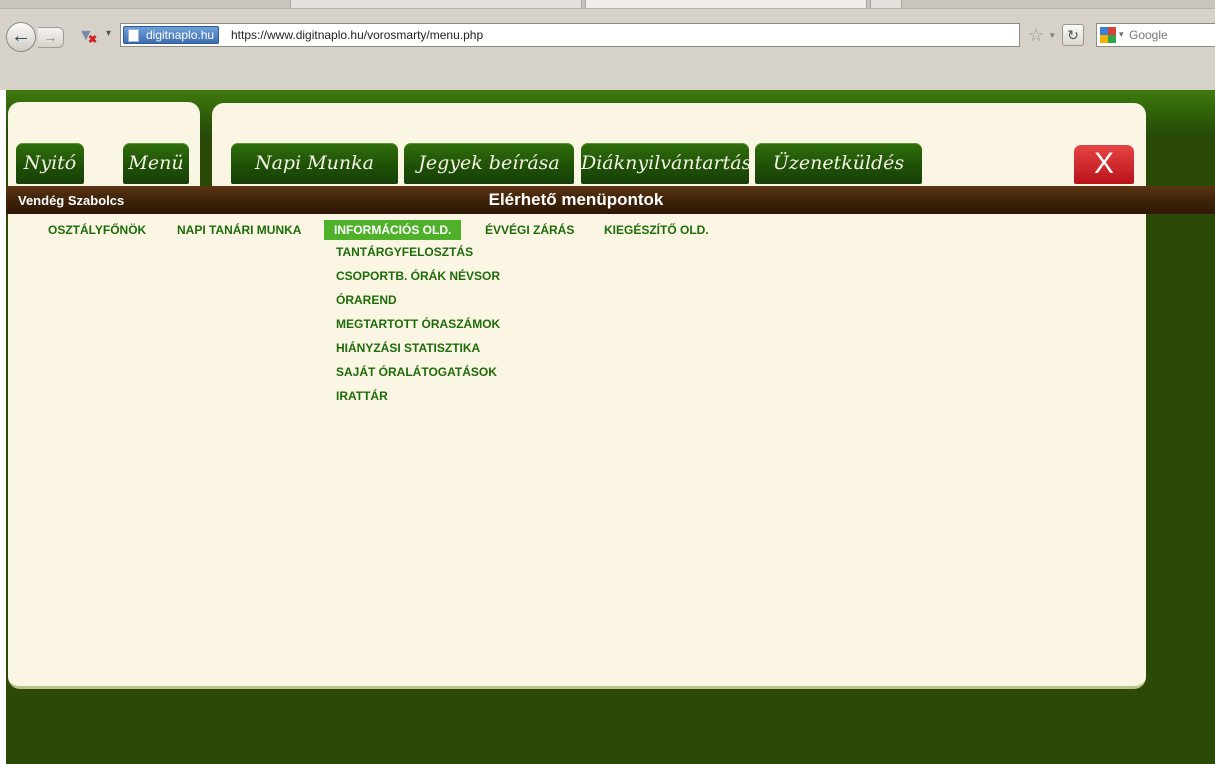 The height and width of the screenshot is (764, 1215). I want to click on tab-diaknyilvantartas: Diáknyilvántartás, so click(666, 163).